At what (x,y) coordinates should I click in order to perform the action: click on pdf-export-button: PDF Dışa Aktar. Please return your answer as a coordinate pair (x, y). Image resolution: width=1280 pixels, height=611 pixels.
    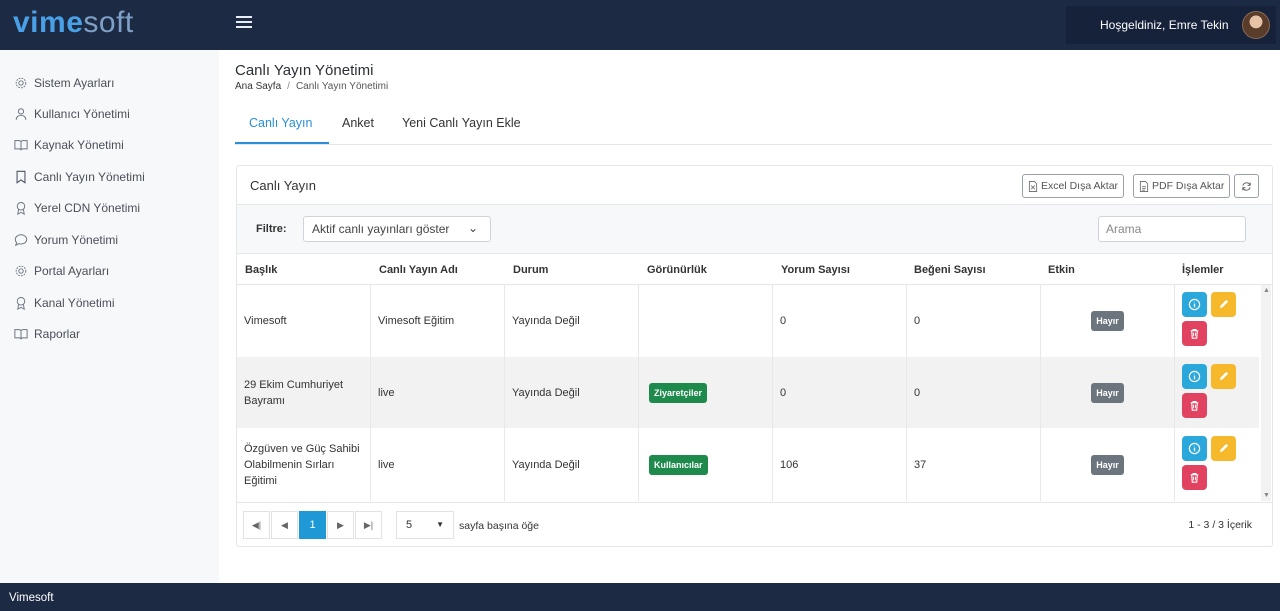
    Looking at the image, I should click on (1182, 186).